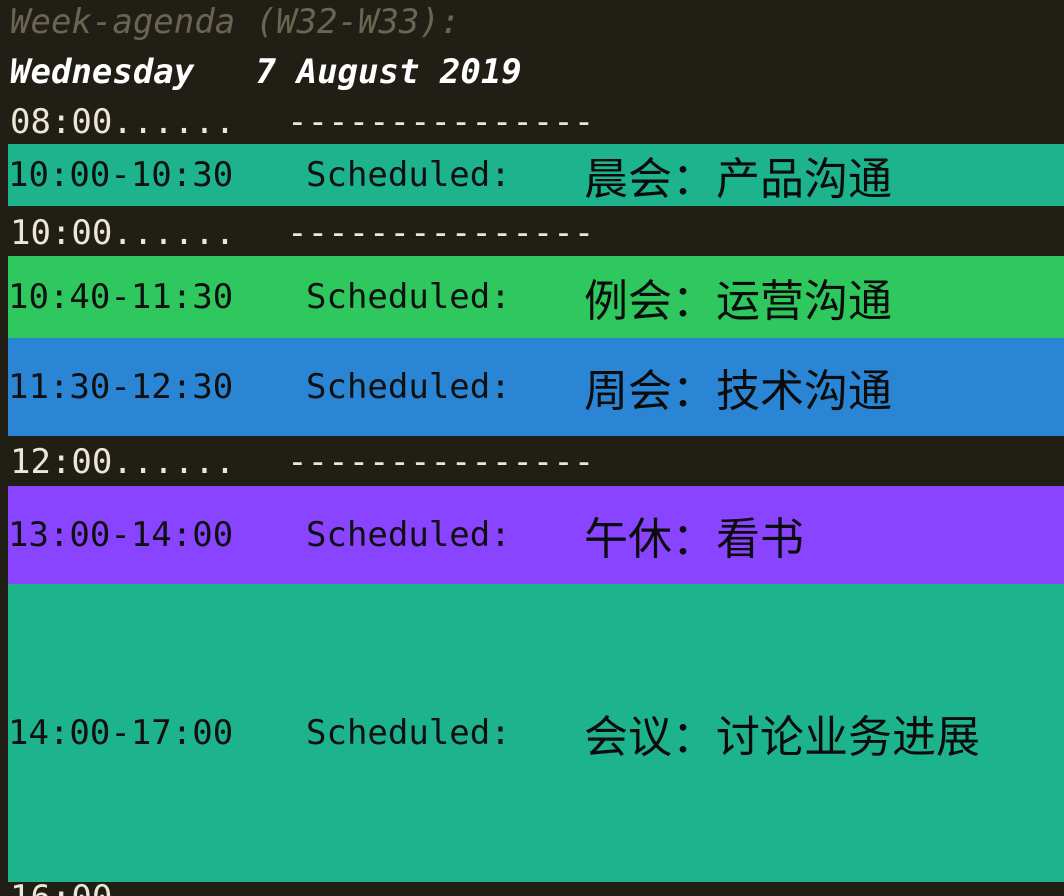 Image resolution: width=1064 pixels, height=896 pixels. What do you see at coordinates (738, 301) in the screenshot?
I see `event-title: 例会：运营沟通` at bounding box center [738, 301].